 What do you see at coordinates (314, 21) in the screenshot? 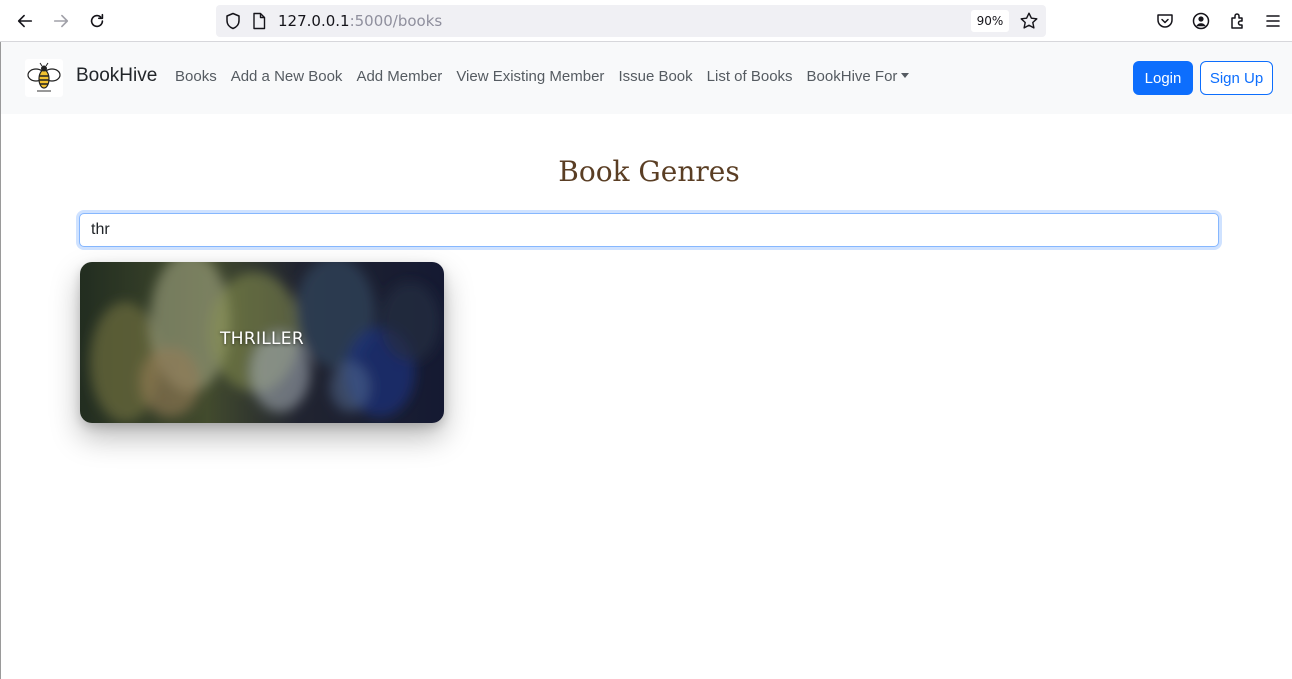
I see `url-host: 127.0.0.1` at bounding box center [314, 21].